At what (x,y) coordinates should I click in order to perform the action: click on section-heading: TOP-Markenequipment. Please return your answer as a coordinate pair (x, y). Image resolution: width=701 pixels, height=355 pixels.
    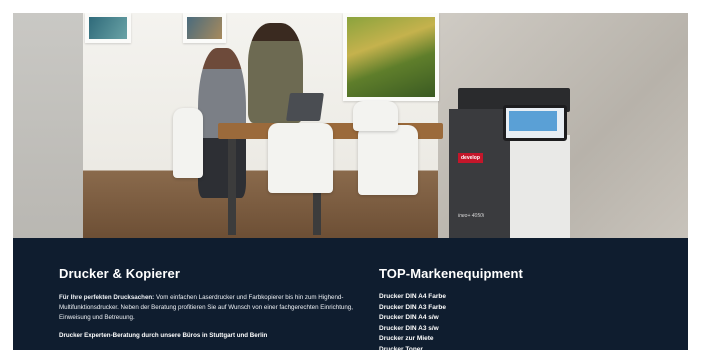
    Looking at the image, I should click on (509, 273).